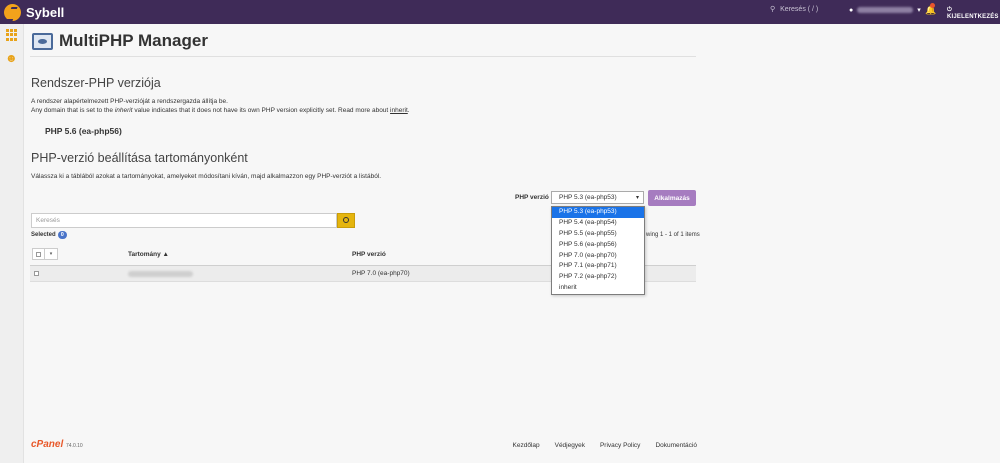 The height and width of the screenshot is (463, 1000). I want to click on select-all-control: ▾, so click(45, 254).